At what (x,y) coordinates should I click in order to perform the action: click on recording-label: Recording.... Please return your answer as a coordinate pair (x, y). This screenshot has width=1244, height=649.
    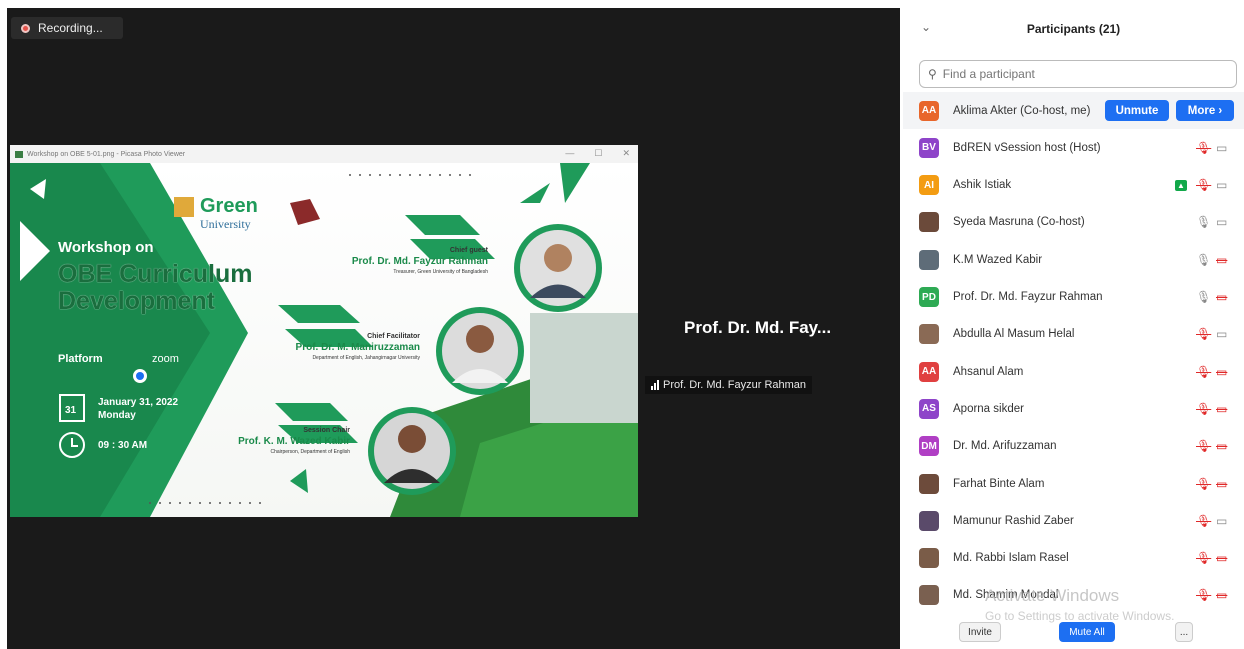
    Looking at the image, I should click on (70, 28).